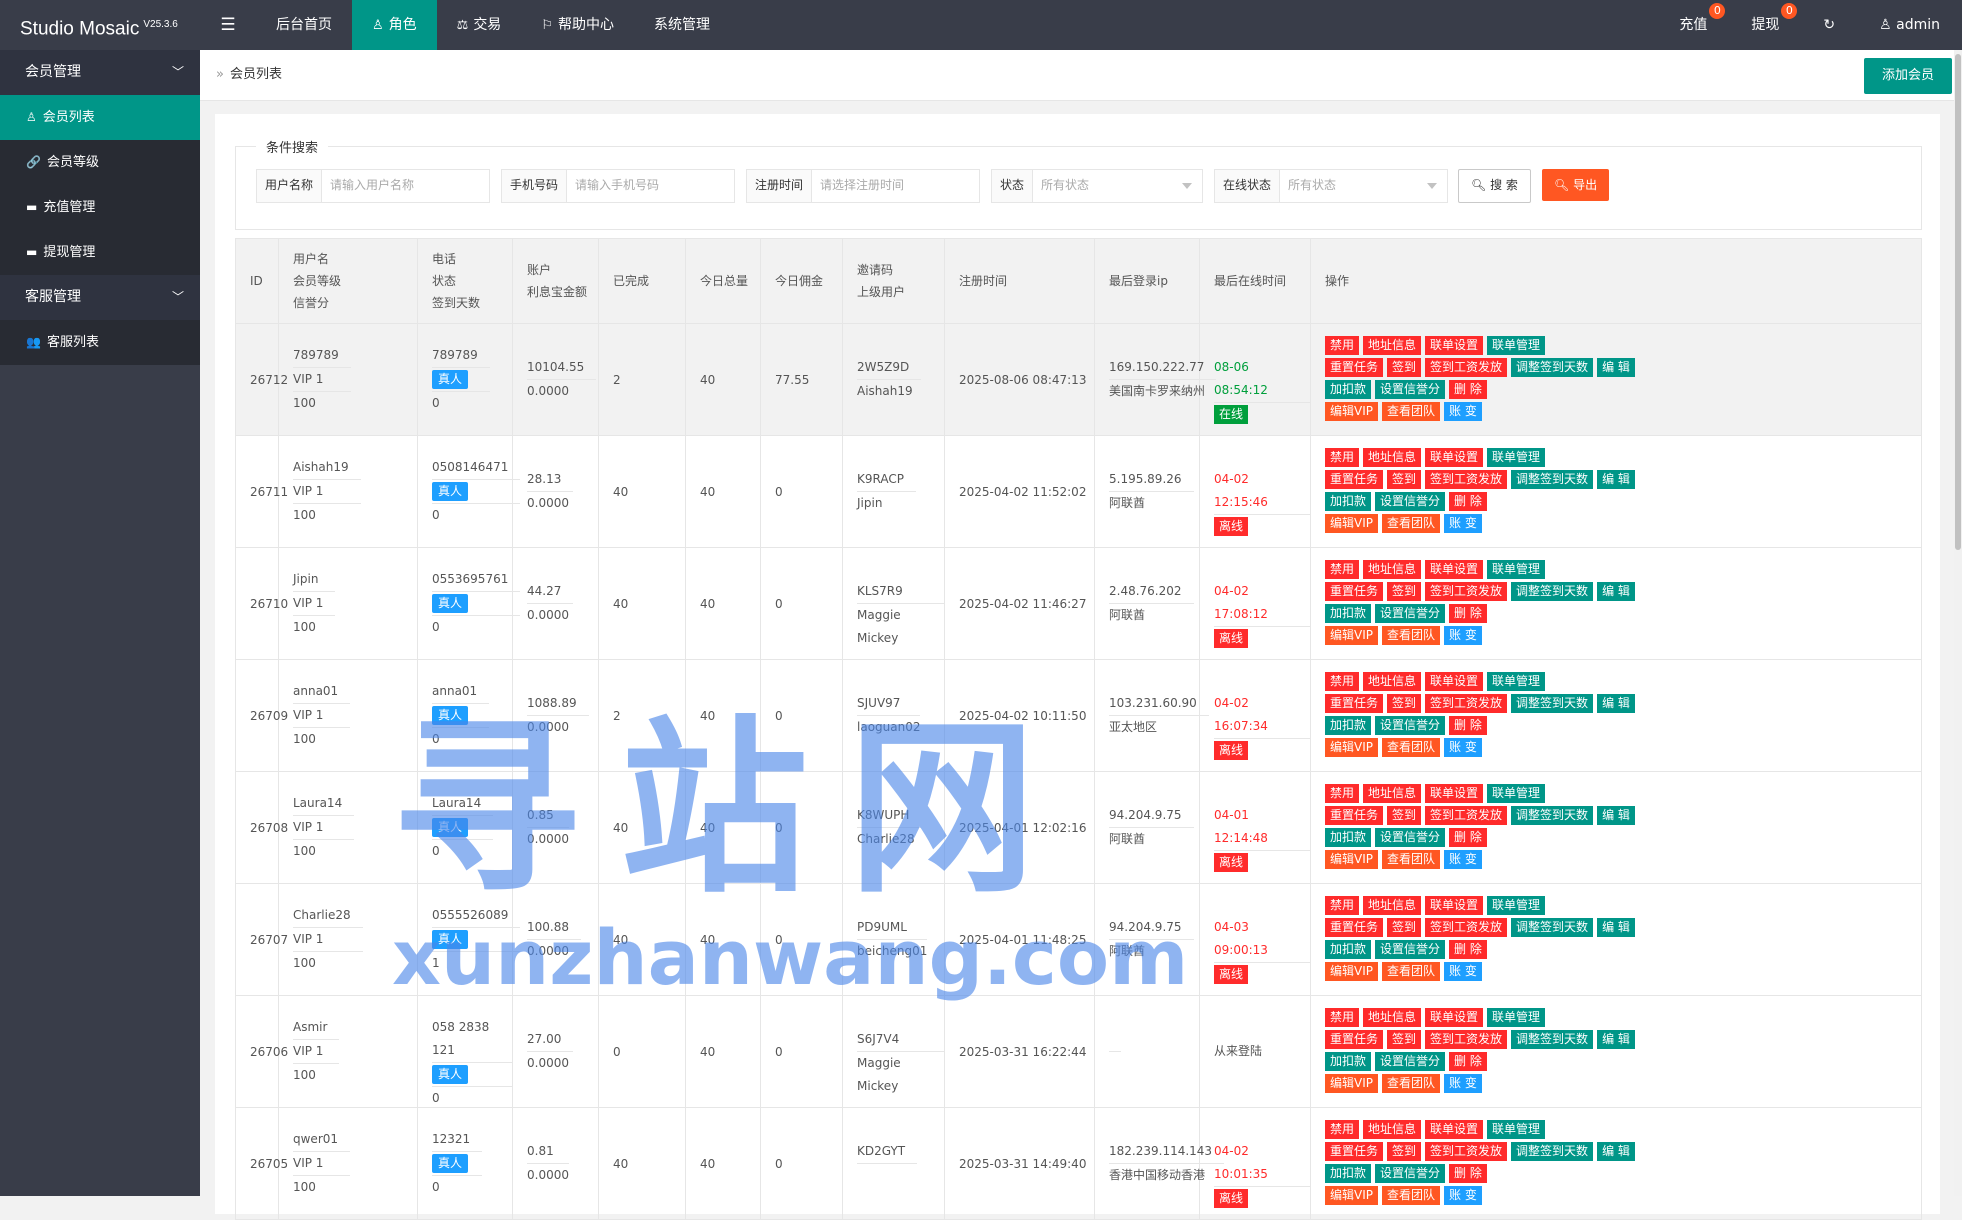 Image resolution: width=1962 pixels, height=1220 pixels. I want to click on scrollbar-thumb, so click(1958, 302).